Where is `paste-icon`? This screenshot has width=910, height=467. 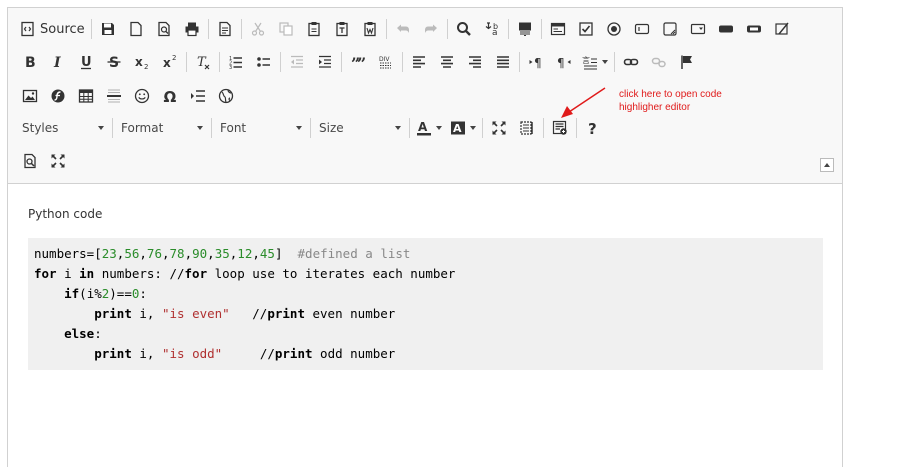 paste-icon is located at coordinates (314, 29).